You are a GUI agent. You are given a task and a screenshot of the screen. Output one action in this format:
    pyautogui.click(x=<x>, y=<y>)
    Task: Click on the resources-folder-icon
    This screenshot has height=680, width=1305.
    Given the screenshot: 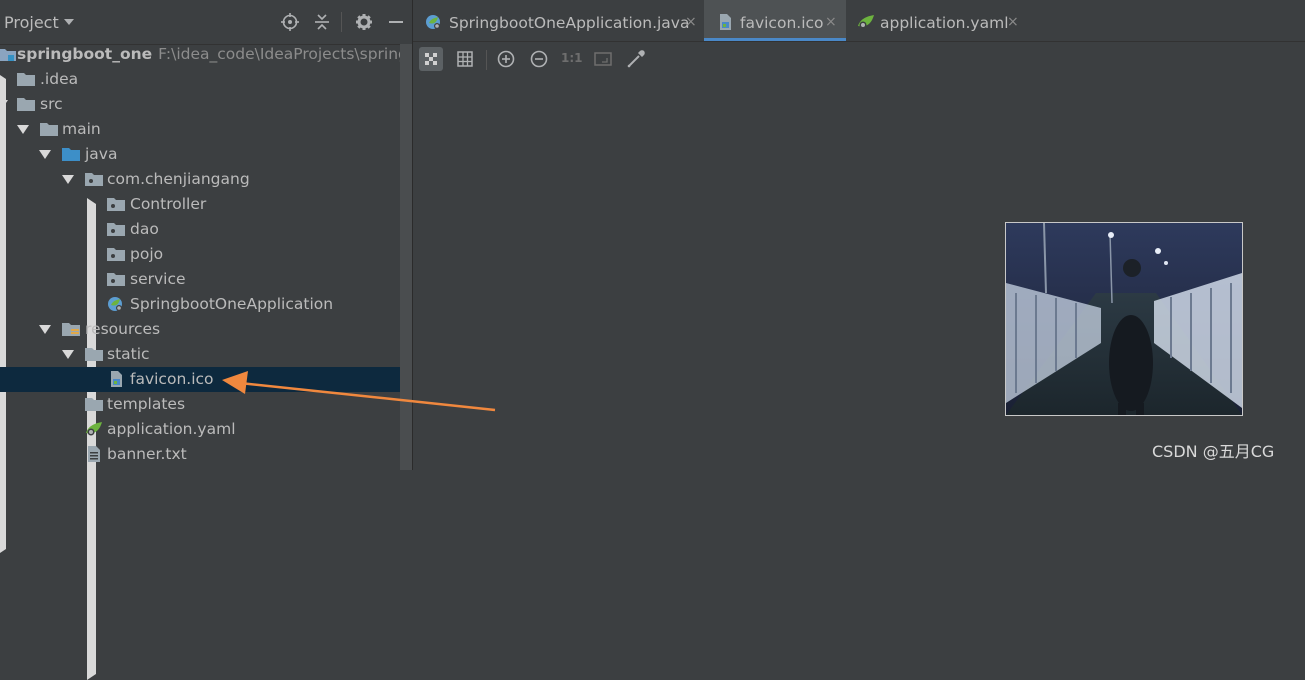 What is the action you would take?
    pyautogui.click(x=71, y=329)
    